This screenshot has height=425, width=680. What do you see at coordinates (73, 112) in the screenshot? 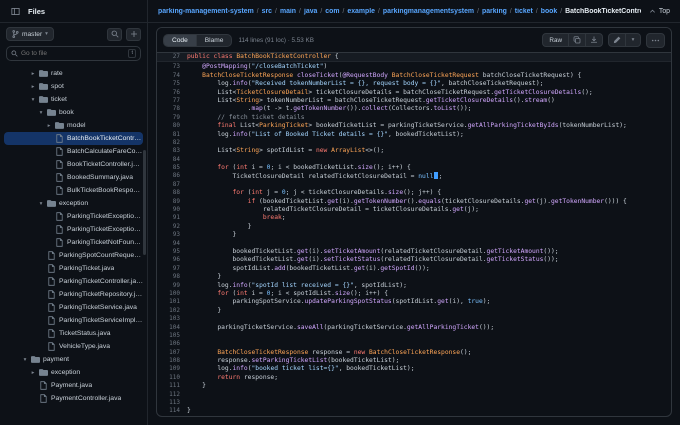
I see `tree-item-book: ▾ book` at bounding box center [73, 112].